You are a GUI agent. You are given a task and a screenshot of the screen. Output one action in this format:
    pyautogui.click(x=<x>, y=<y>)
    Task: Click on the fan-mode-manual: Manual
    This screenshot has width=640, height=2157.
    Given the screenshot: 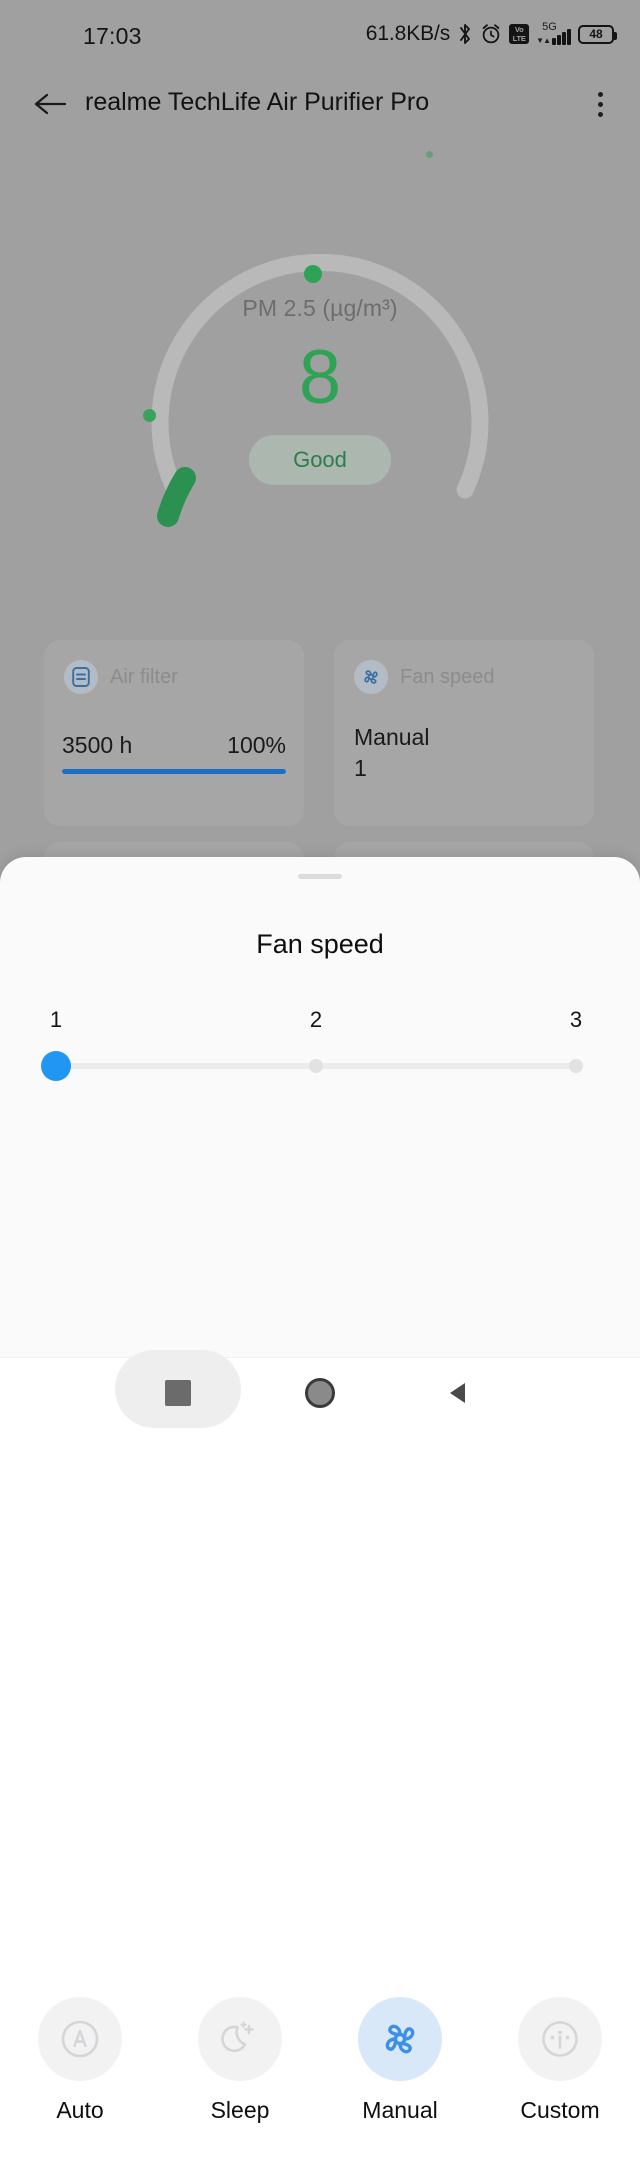 What is the action you would take?
    pyautogui.click(x=400, y=2060)
    